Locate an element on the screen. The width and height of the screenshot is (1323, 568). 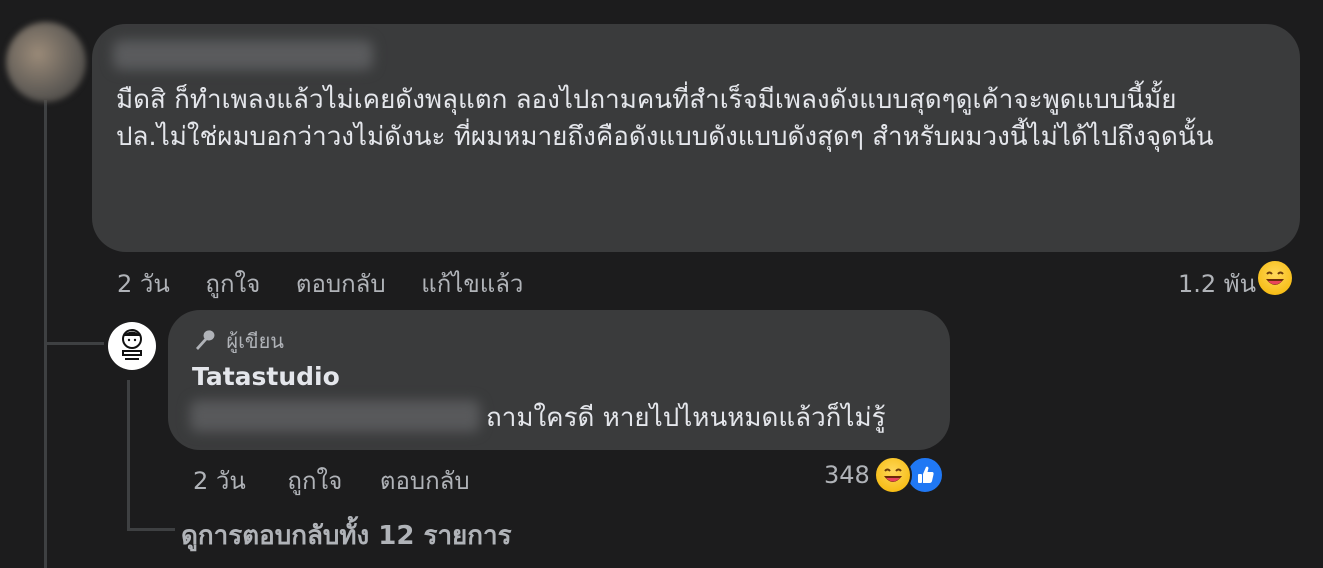
reply-actions: 2 วัน ถูกใจ ตอบกลับ is located at coordinates (331, 480).